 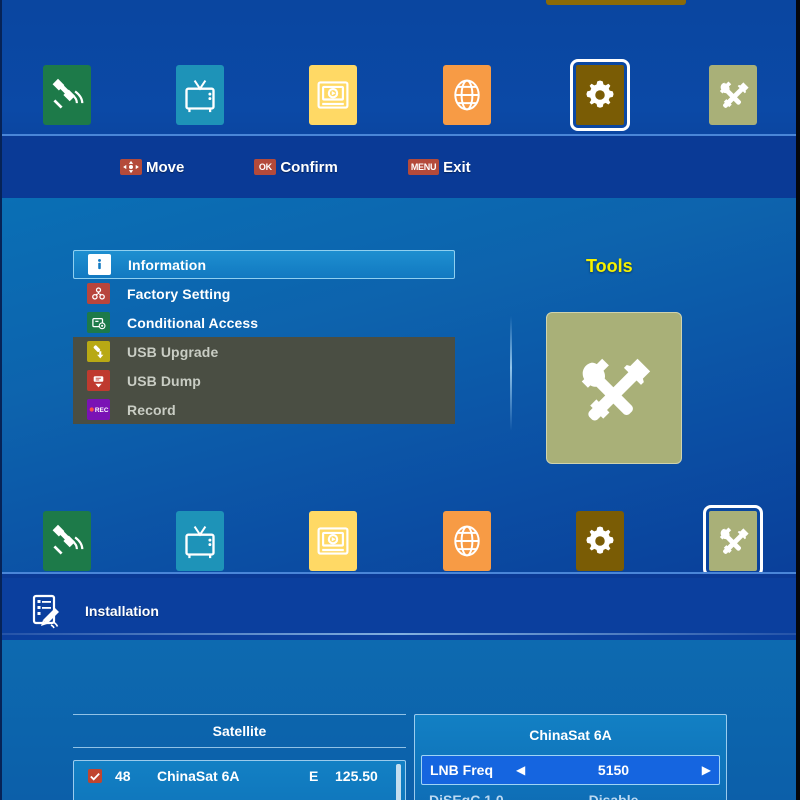 I want to click on menu-item-record: REC Record, so click(x=264, y=409).